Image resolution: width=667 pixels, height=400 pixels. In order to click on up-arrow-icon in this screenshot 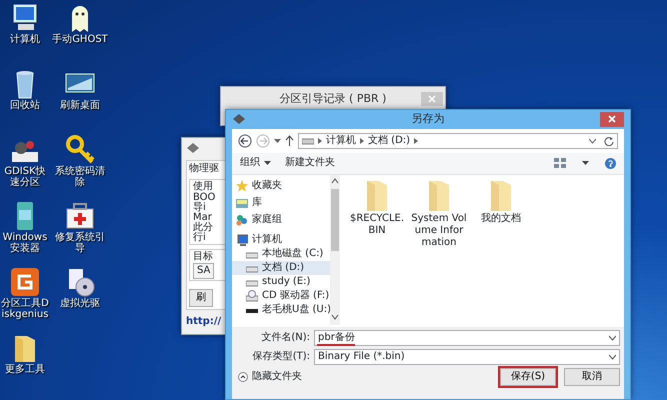, I will do `click(289, 140)`.